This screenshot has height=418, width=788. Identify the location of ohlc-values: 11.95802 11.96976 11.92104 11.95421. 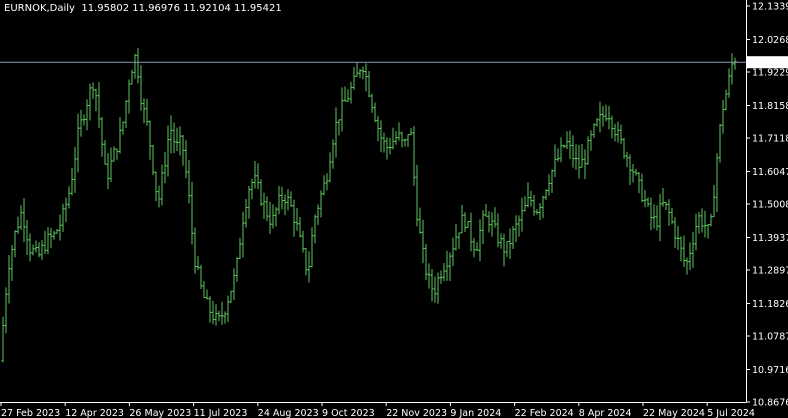
(181, 8).